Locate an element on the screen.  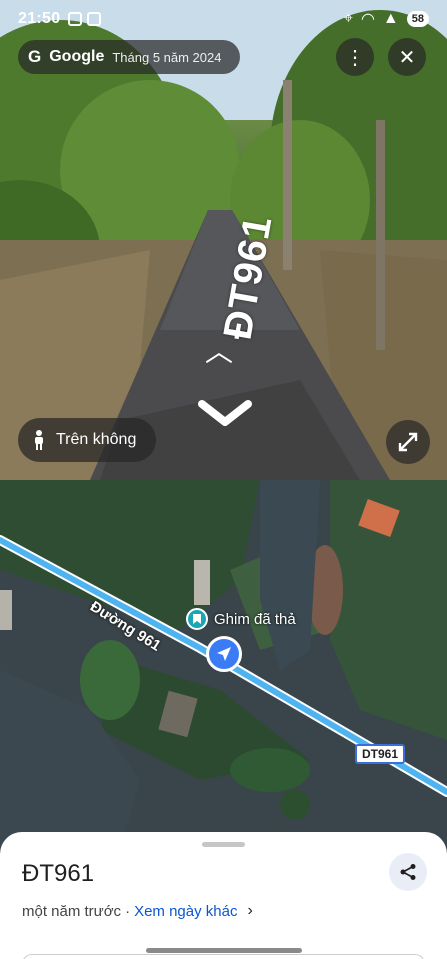
current-location-marker is located at coordinates (224, 654).